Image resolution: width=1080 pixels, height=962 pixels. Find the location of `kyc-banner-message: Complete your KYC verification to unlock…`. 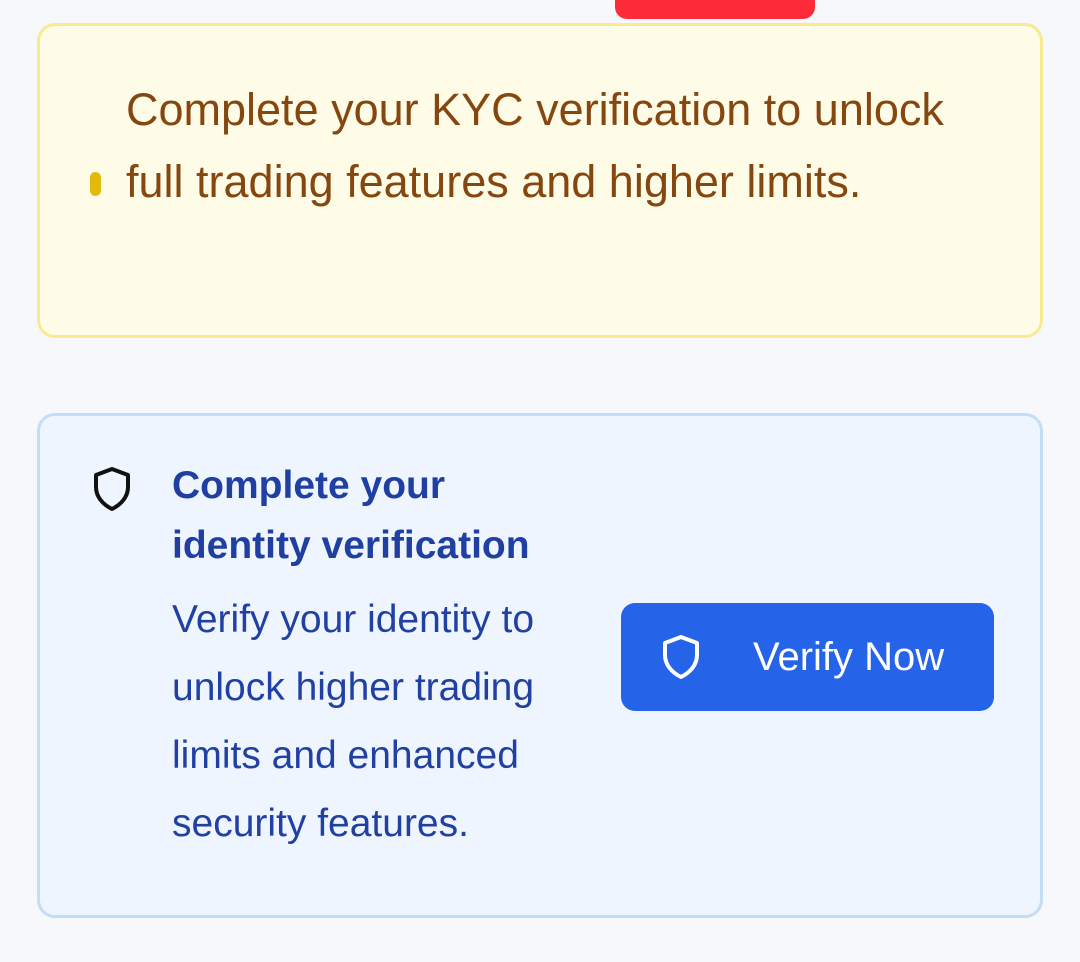

kyc-banner-message: Complete your KYC verification to unlock… is located at coordinates (535, 145).